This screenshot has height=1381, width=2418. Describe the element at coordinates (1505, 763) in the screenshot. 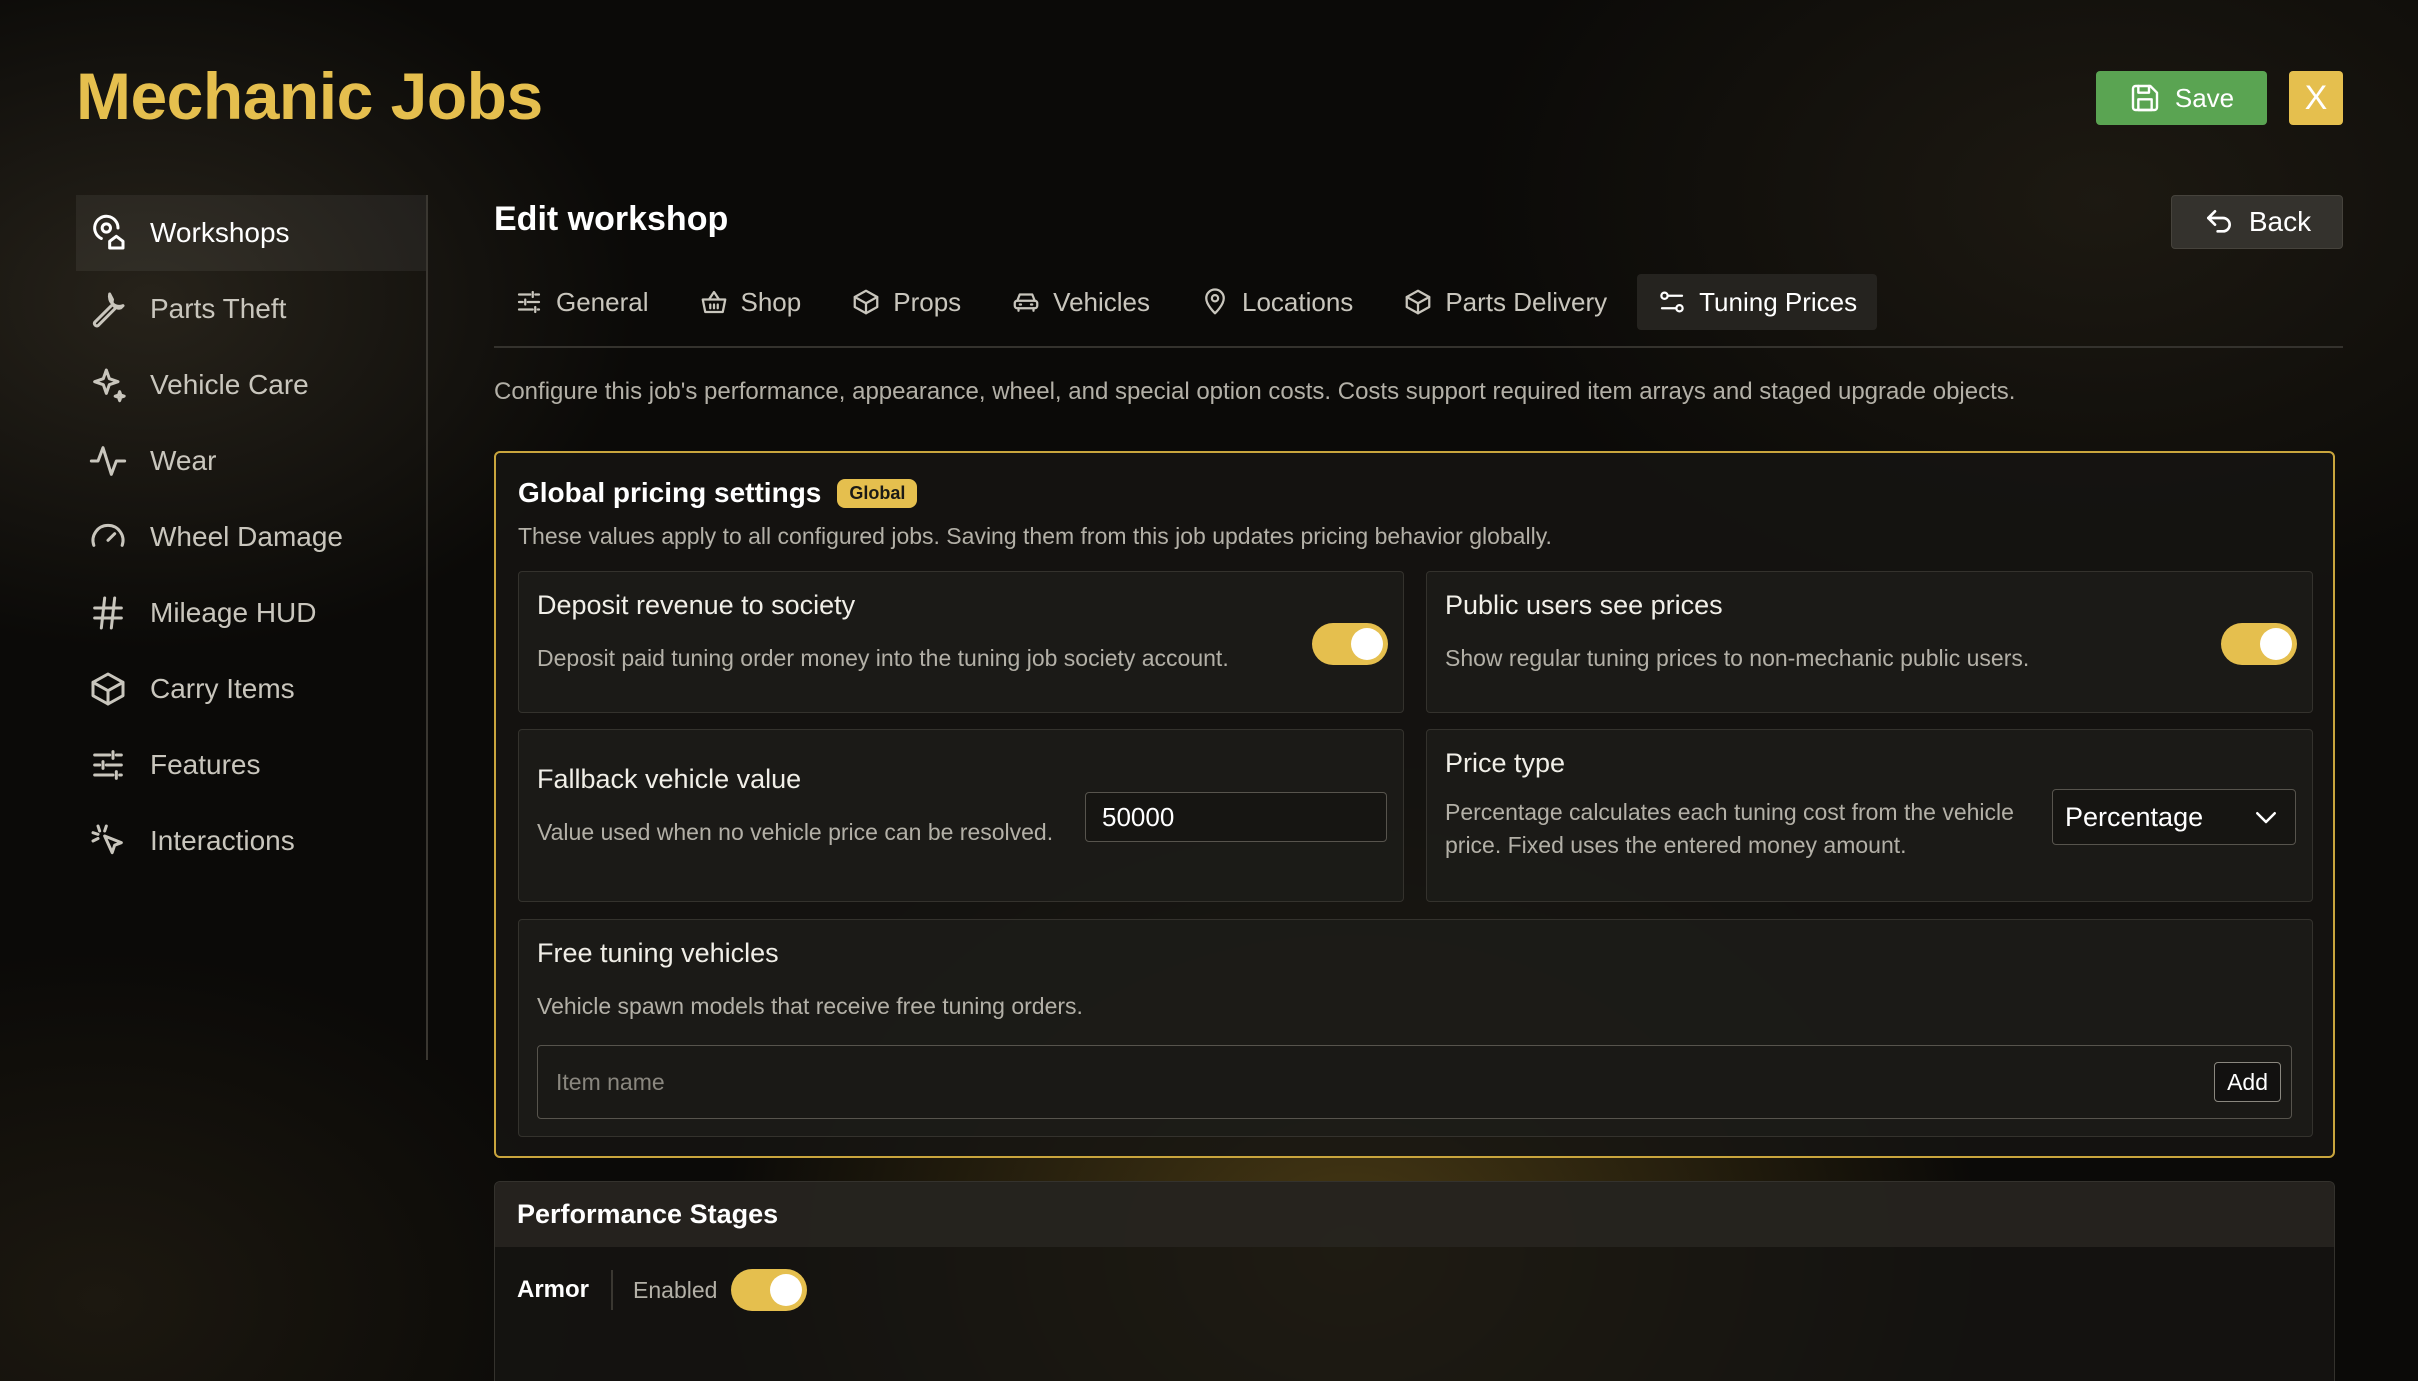

I see `price-type-title: Price type` at that location.